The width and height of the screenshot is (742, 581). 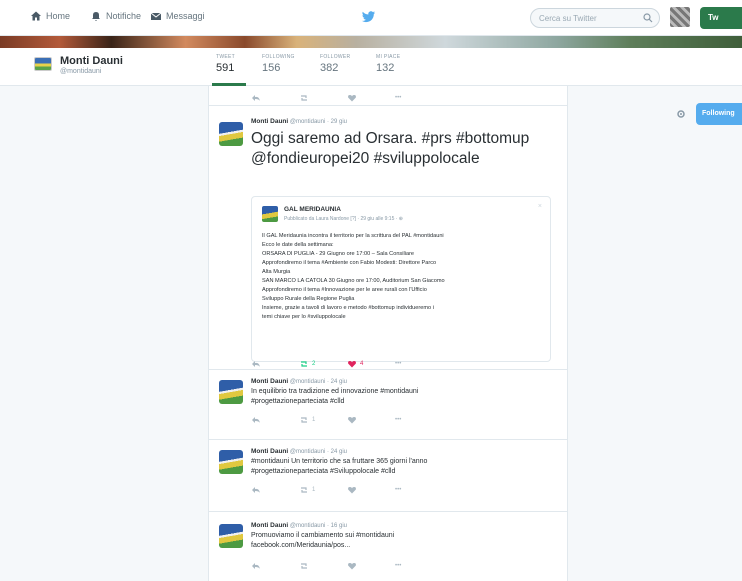 What do you see at coordinates (299, 121) in the screenshot?
I see `tweet-header: Monti Dauni @montidauni · 29 giu` at bounding box center [299, 121].